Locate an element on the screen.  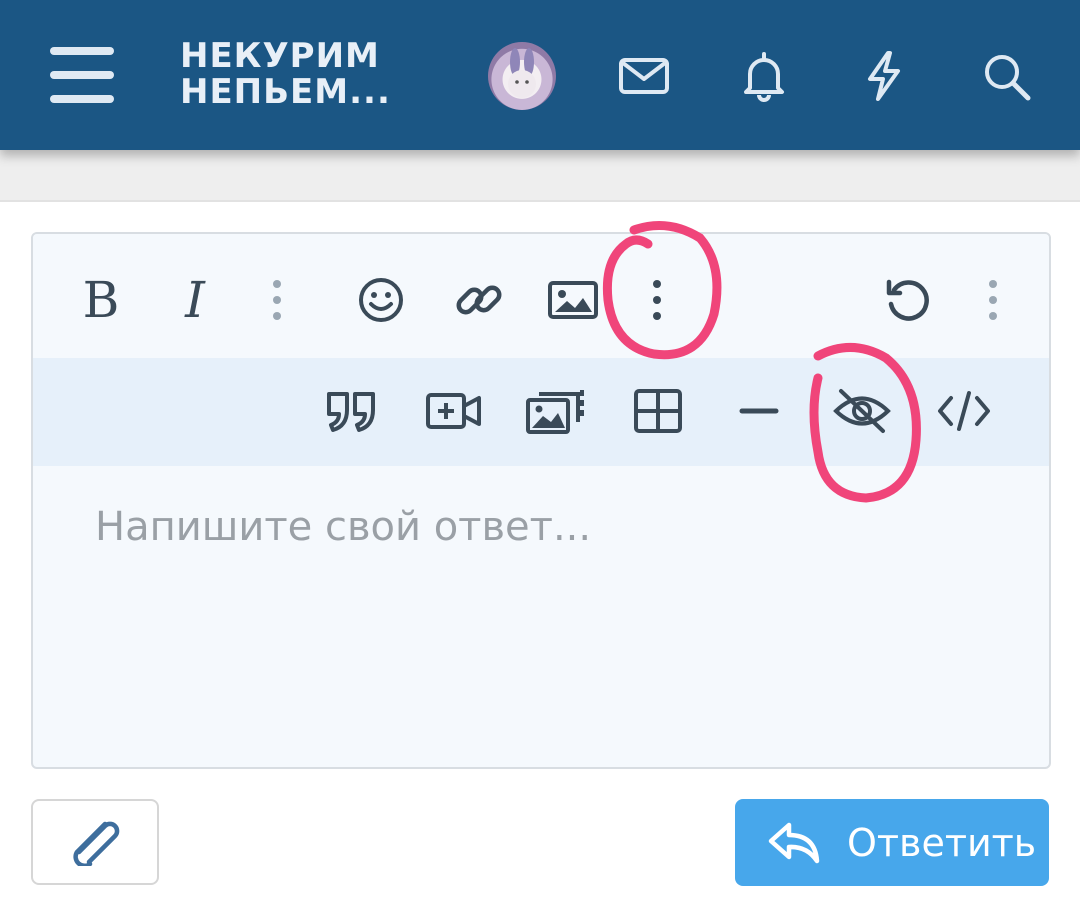
mail-icon is located at coordinates (644, 76).